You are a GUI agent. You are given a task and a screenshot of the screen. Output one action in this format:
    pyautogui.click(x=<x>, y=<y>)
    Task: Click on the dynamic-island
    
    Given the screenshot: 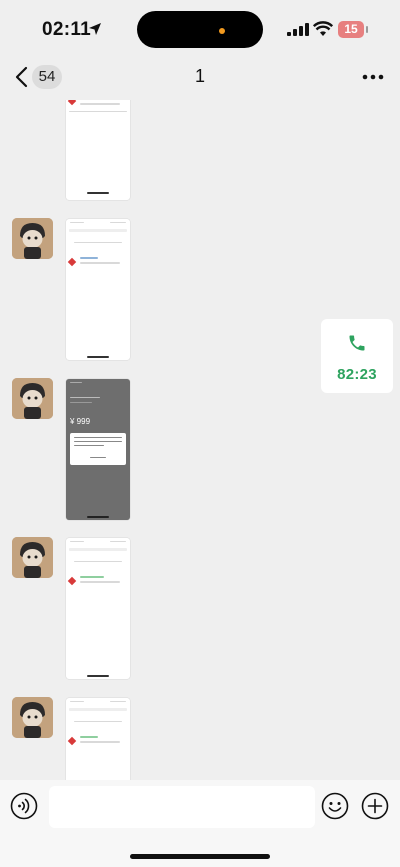 What is the action you would take?
    pyautogui.click(x=200, y=29)
    